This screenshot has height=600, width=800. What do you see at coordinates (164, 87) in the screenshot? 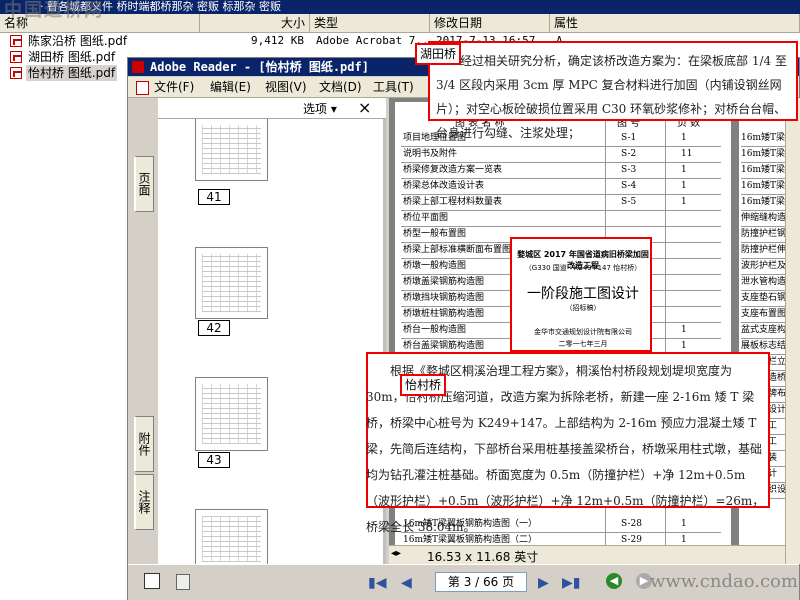
I see `menu-file: 文件(F)` at bounding box center [164, 87].